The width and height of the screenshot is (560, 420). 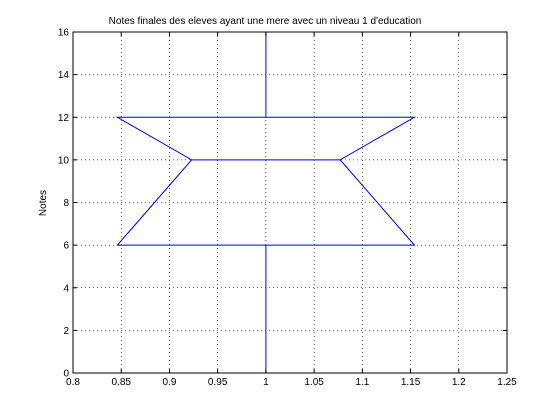 I want to click on y-tick-label: 16, so click(x=64, y=33).